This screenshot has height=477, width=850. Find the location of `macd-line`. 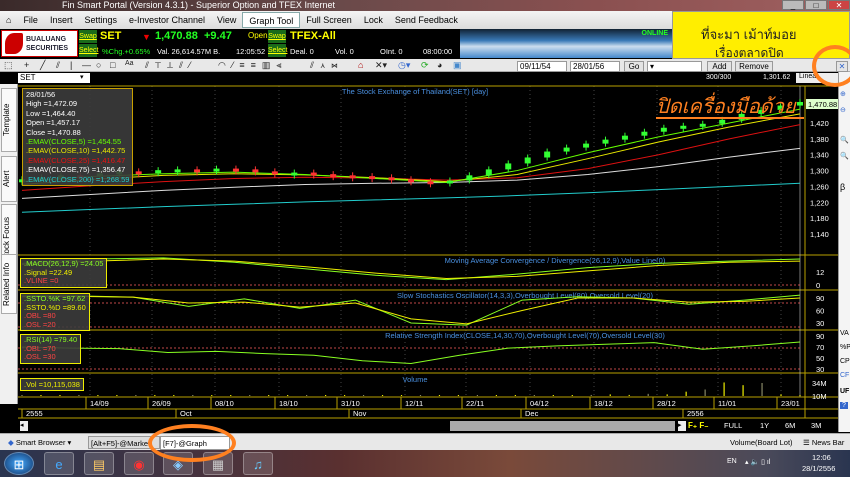

macd-line is located at coordinates (411, 269).